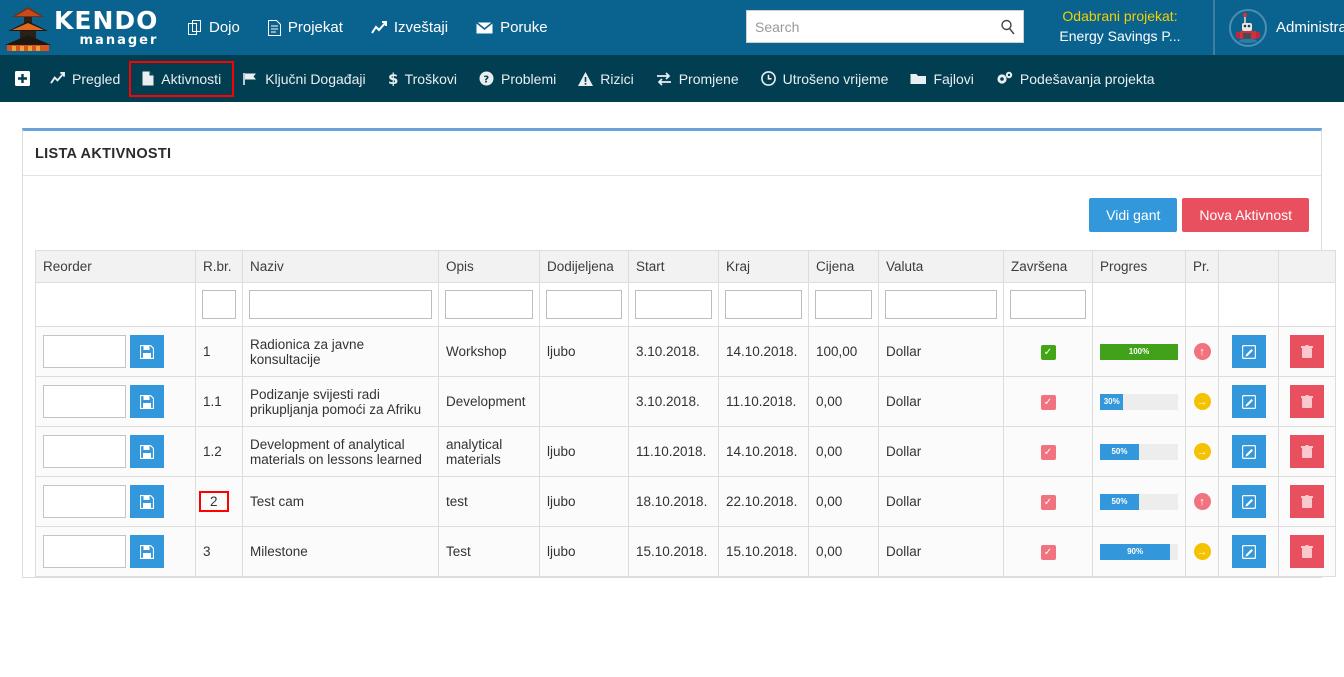 This screenshot has width=1344, height=677. Describe the element at coordinates (763, 266) in the screenshot. I see `column-header-kraj: Kraj` at that location.